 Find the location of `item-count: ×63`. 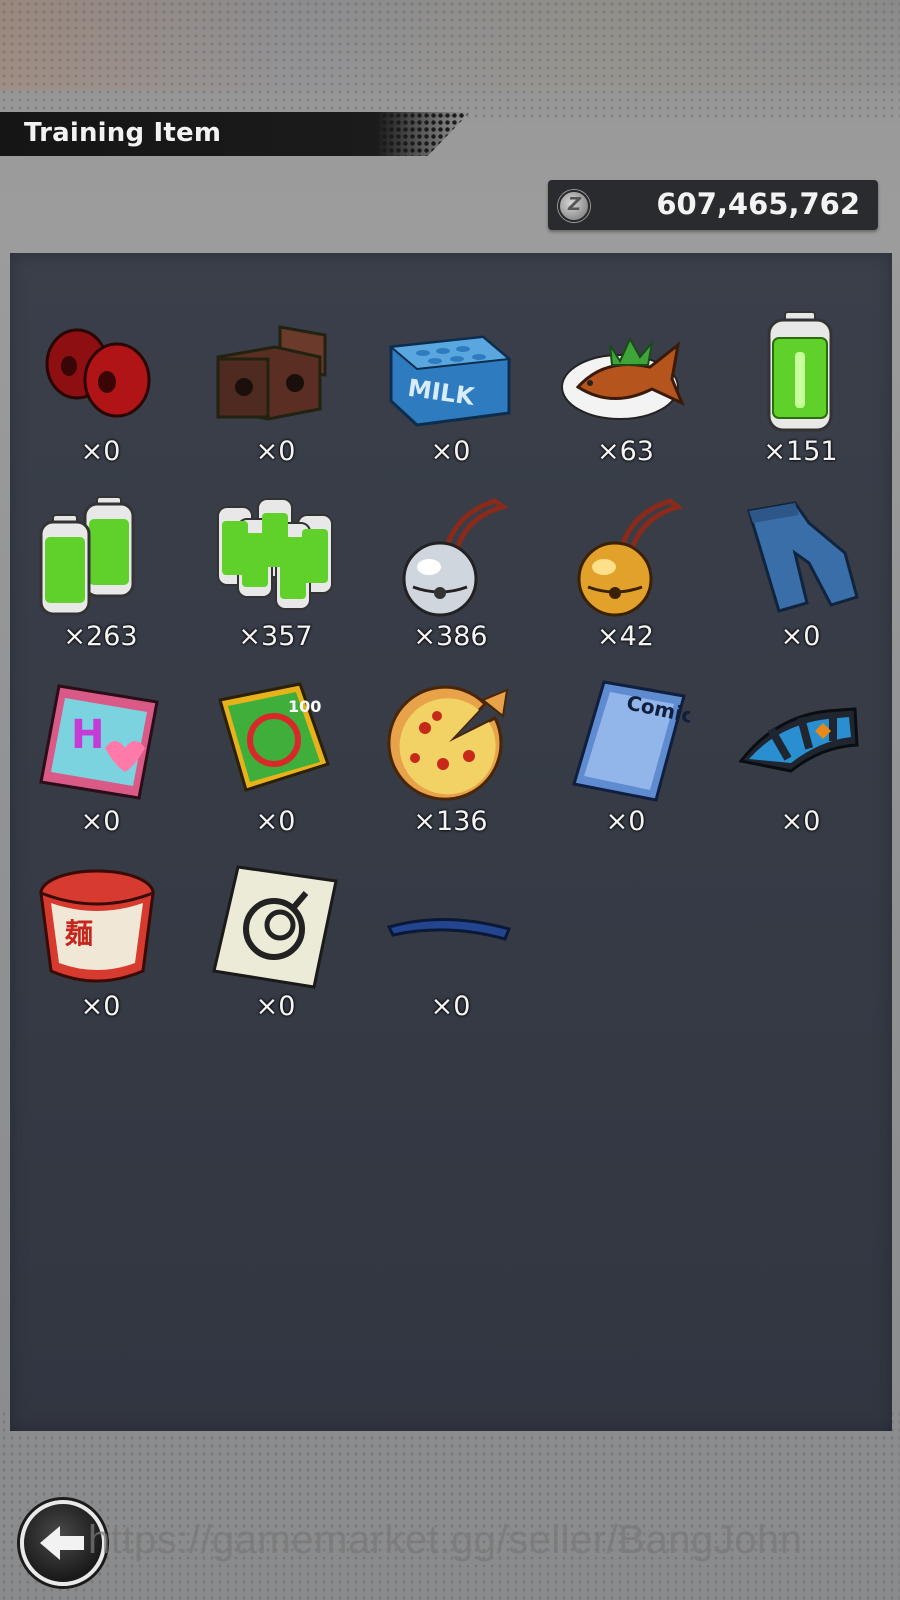

item-count: ×63 is located at coordinates (625, 451).